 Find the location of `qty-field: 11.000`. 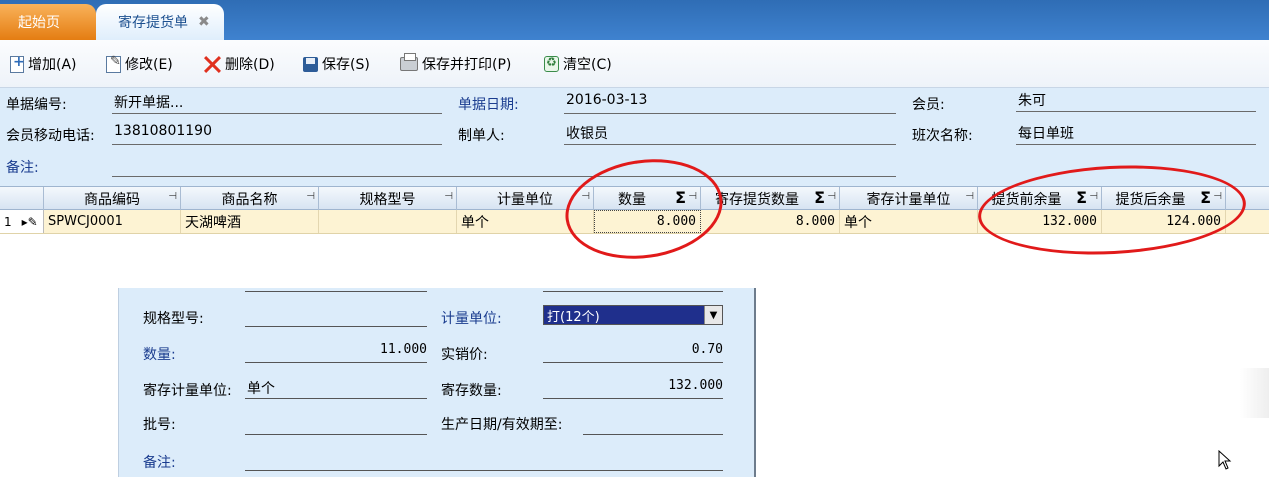

qty-field: 11.000 is located at coordinates (336, 349).